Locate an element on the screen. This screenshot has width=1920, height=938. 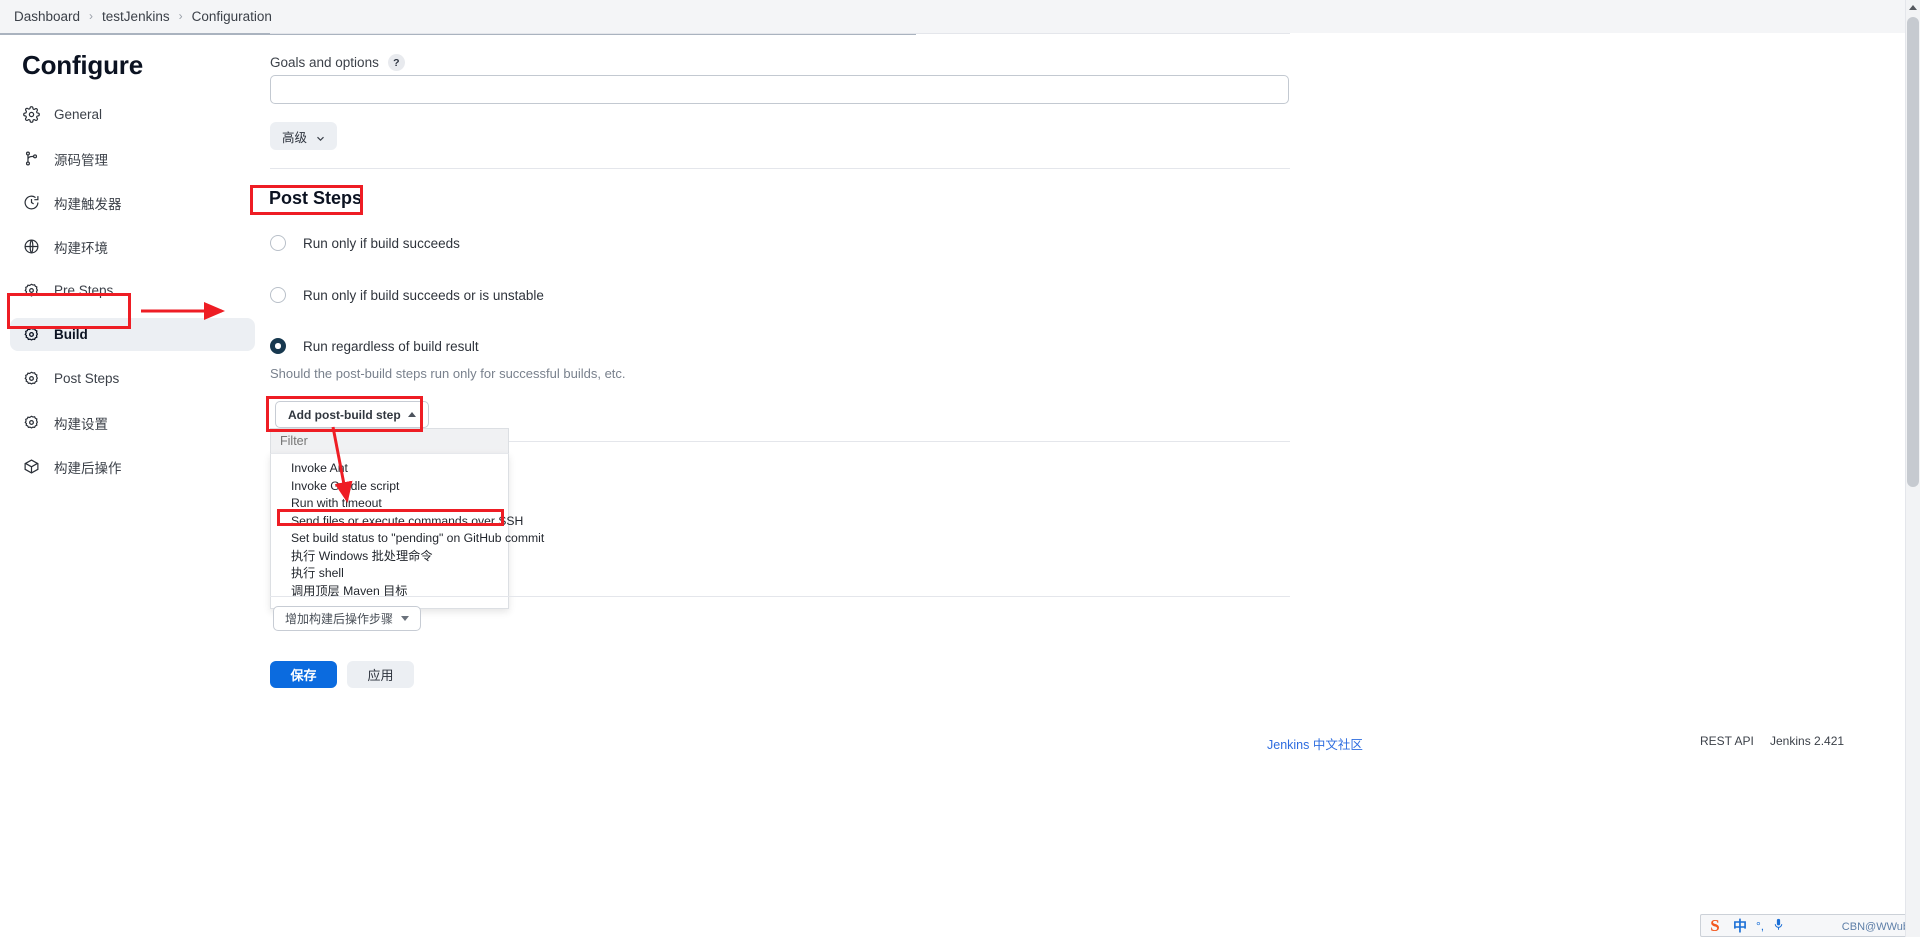
menu-item-run-with-timeout: Run with timeout is located at coordinates (389, 504).